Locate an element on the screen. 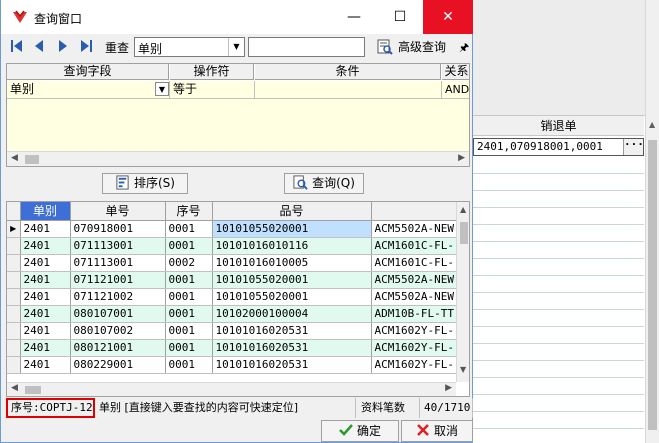 This screenshot has width=659, height=443. result-vertical-scrollbar: ▲ ▼ is located at coordinates (462, 292).